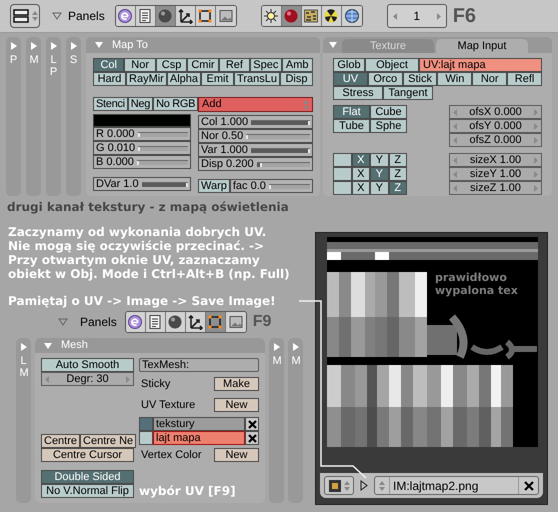 The width and height of the screenshot is (558, 512). Describe the element at coordinates (183, 79) in the screenshot. I see `toggle-button: Alpha` at that location.